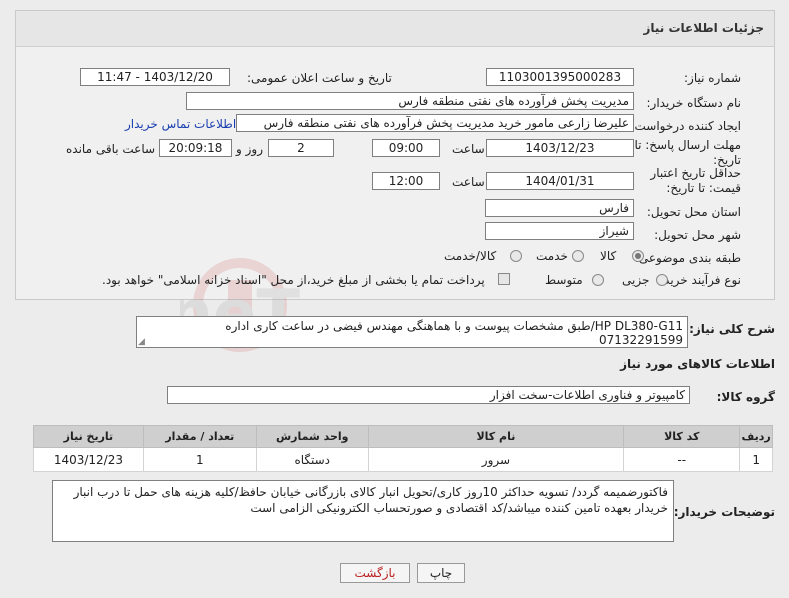 Image resolution: width=789 pixels, height=598 pixels. I want to click on validity-date-field: 1404/01/31, so click(560, 181).